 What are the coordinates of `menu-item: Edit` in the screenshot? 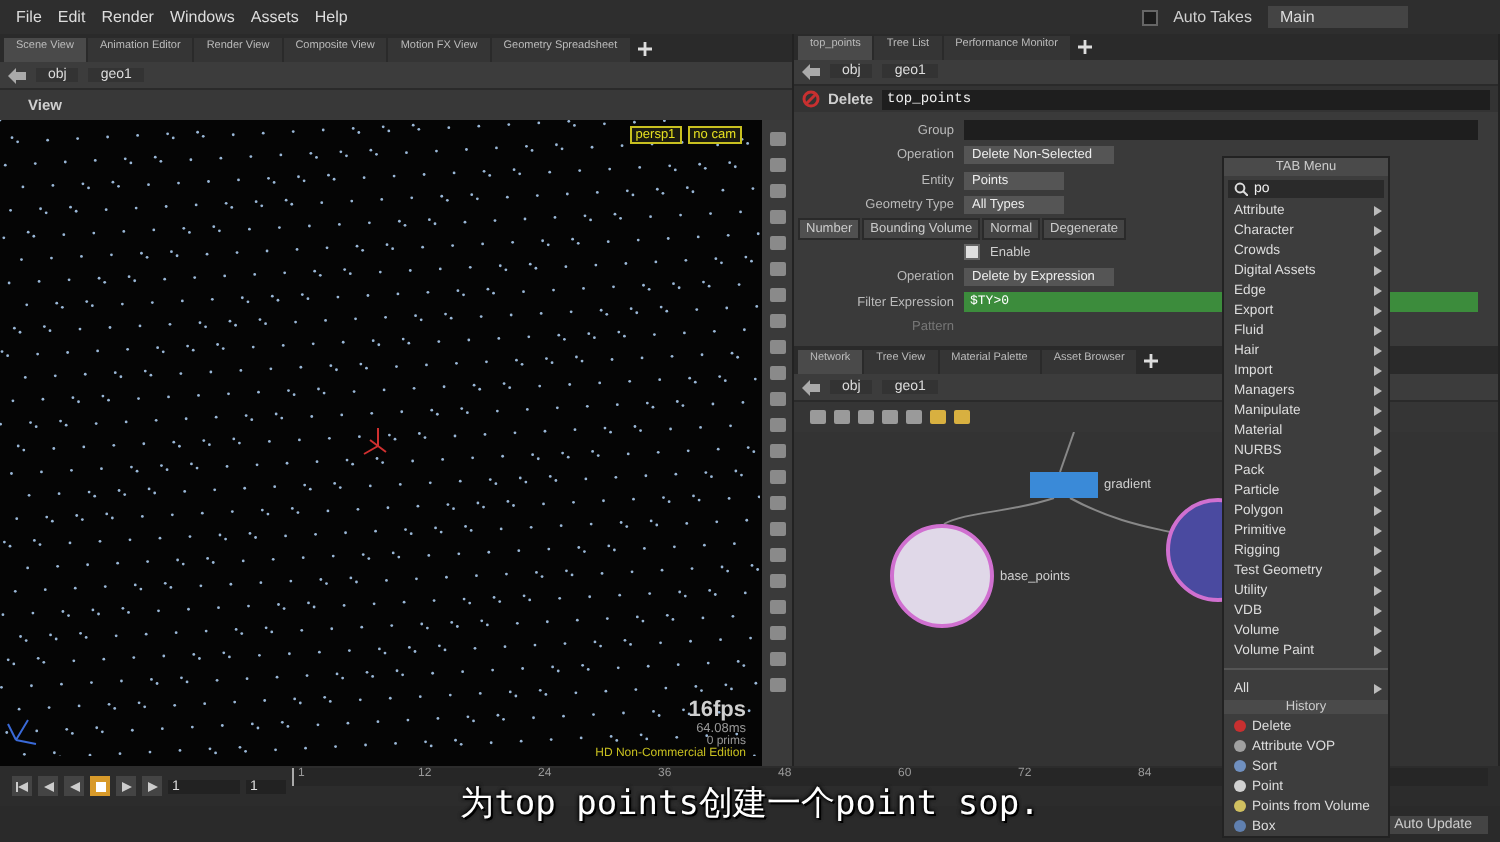 It's located at (71, 17).